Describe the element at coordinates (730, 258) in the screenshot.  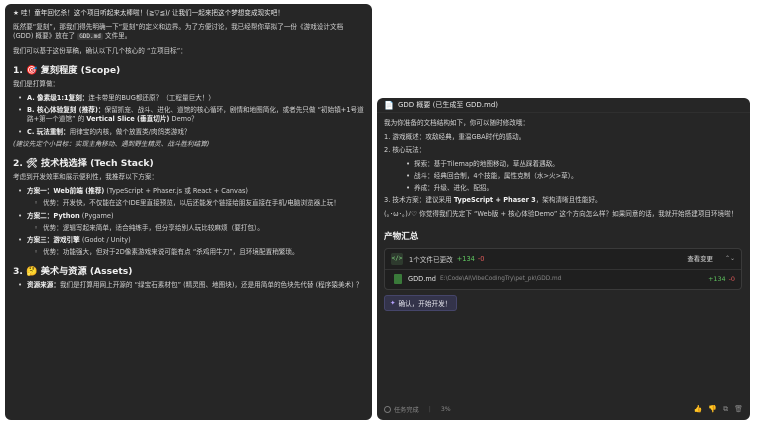
I see `collapse-icon: ⌃⌄` at that location.